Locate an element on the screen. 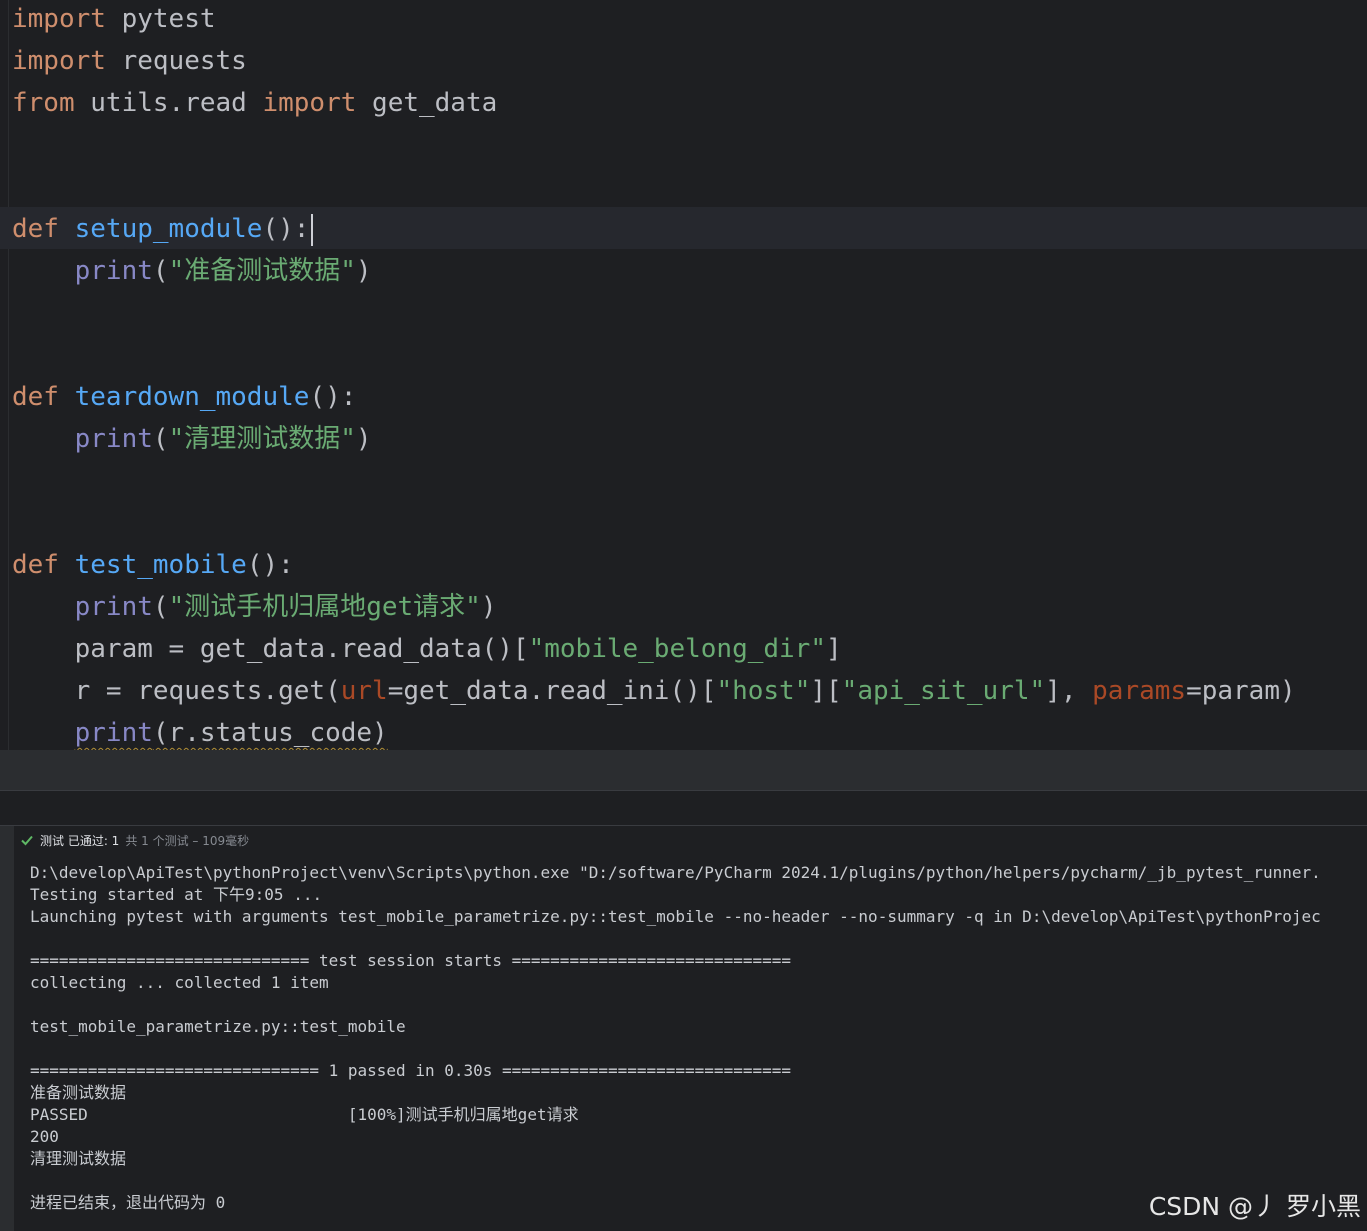 The image size is (1367, 1231). code-line-def-teardown: def teardown_module(): is located at coordinates (184, 397).